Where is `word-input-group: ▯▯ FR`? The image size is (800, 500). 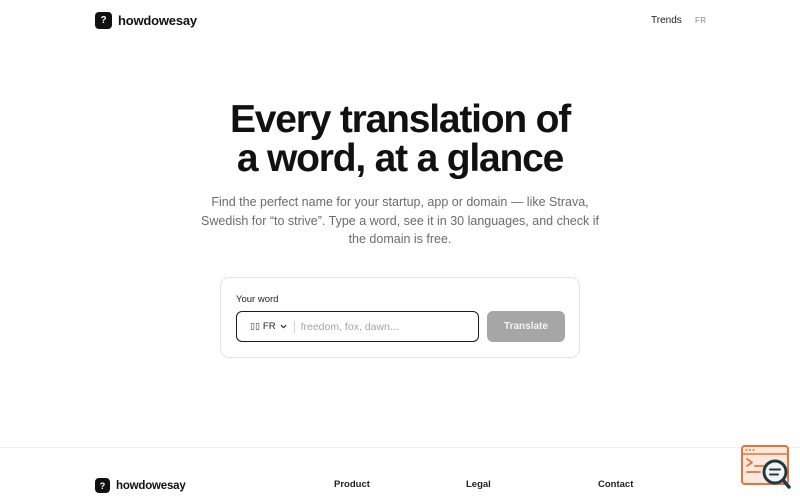 word-input-group: ▯▯ FR is located at coordinates (357, 326).